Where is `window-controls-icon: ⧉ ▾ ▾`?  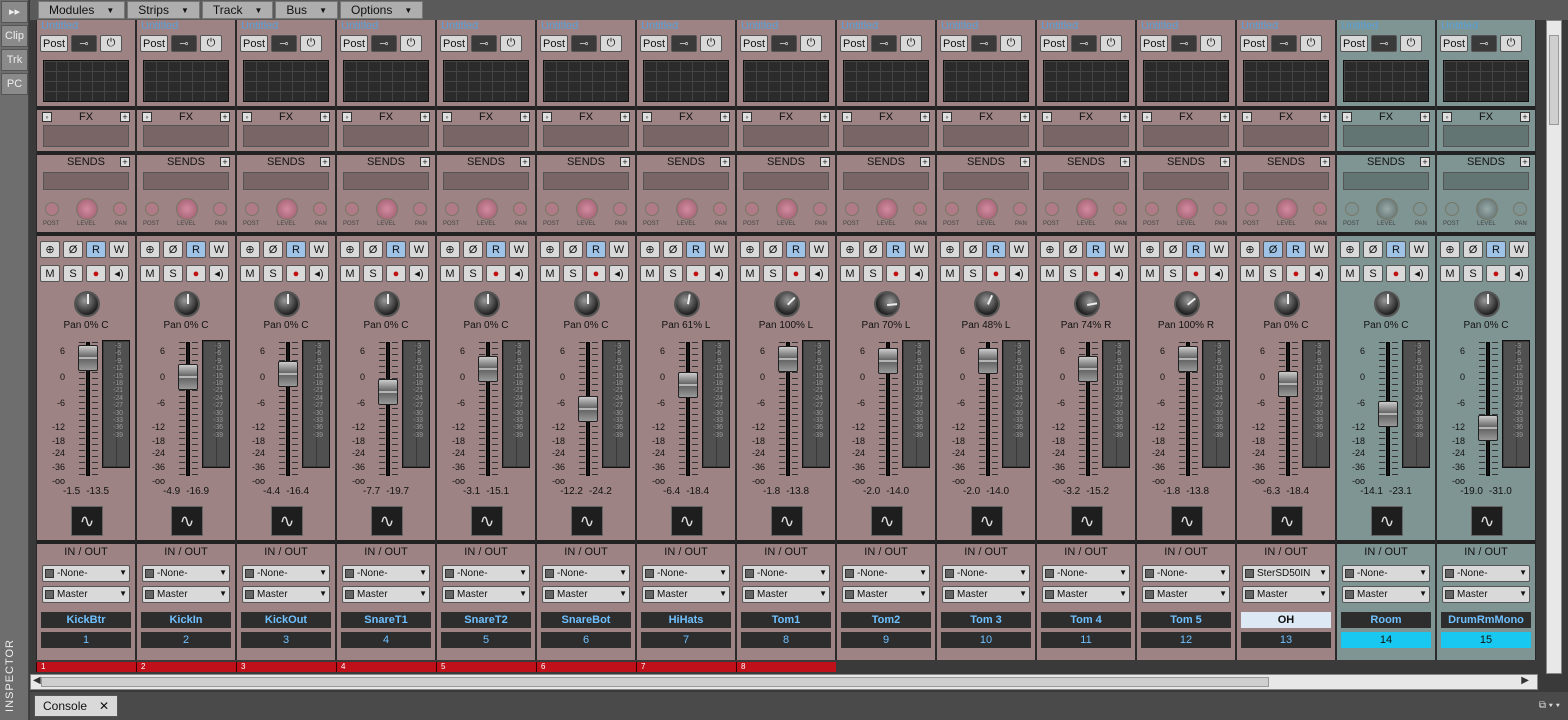
window-controls-icon: ⧉ ▾ ▾ is located at coordinates (1549, 705).